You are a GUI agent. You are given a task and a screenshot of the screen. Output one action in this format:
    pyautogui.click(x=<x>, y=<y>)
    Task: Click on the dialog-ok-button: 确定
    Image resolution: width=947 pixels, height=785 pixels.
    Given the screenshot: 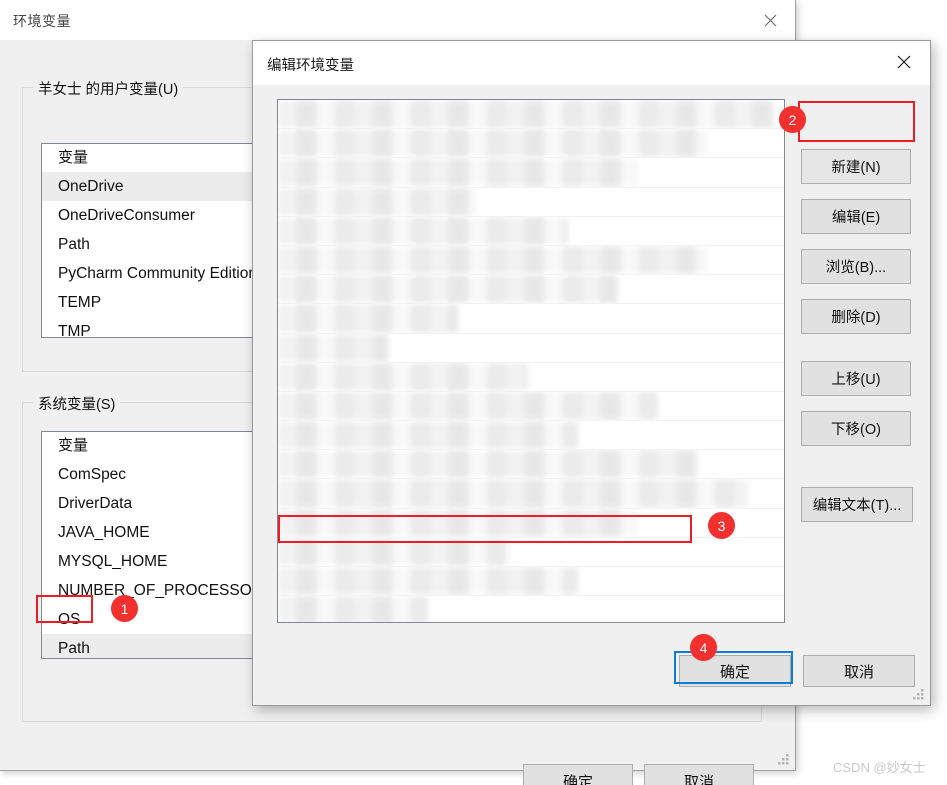 What is the action you would take?
    pyautogui.click(x=735, y=671)
    